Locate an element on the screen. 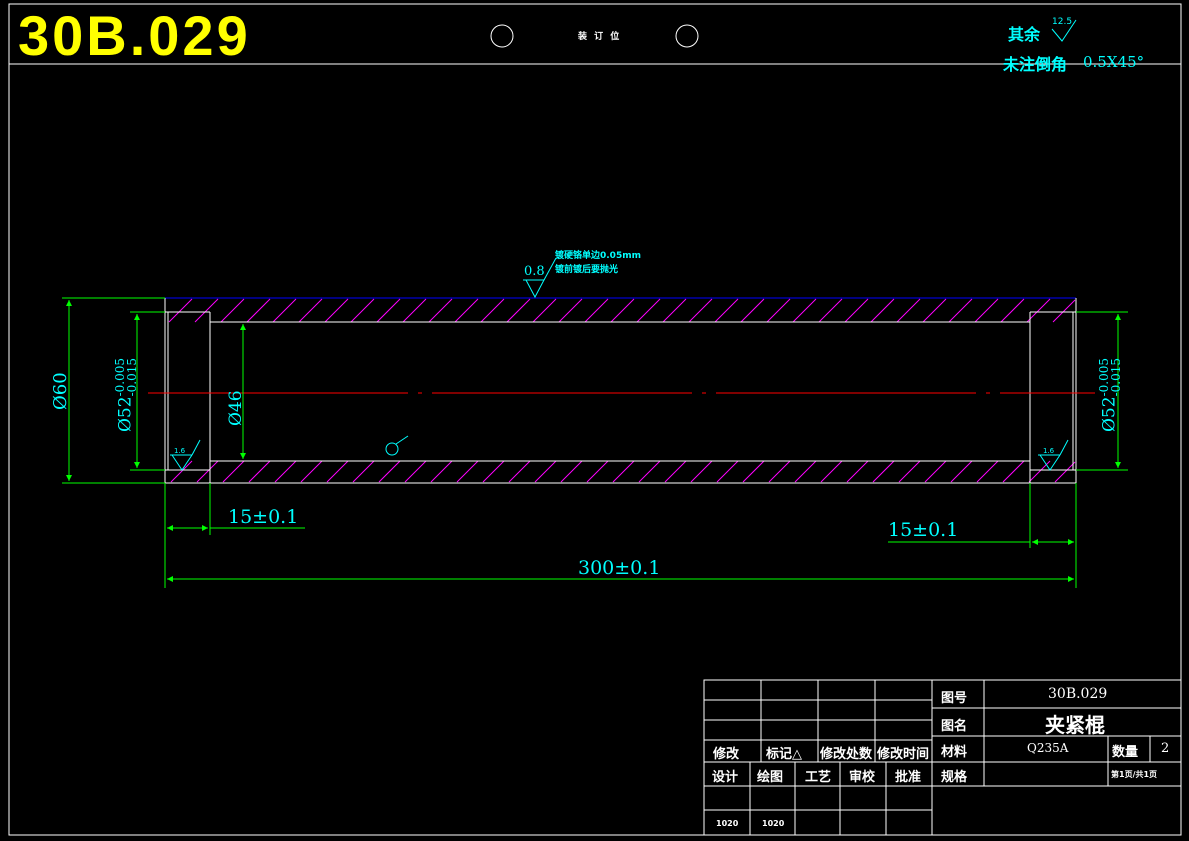 This screenshot has width=1189, height=841. dim-bore-right-value: Ø52 is located at coordinates (1109, 414).